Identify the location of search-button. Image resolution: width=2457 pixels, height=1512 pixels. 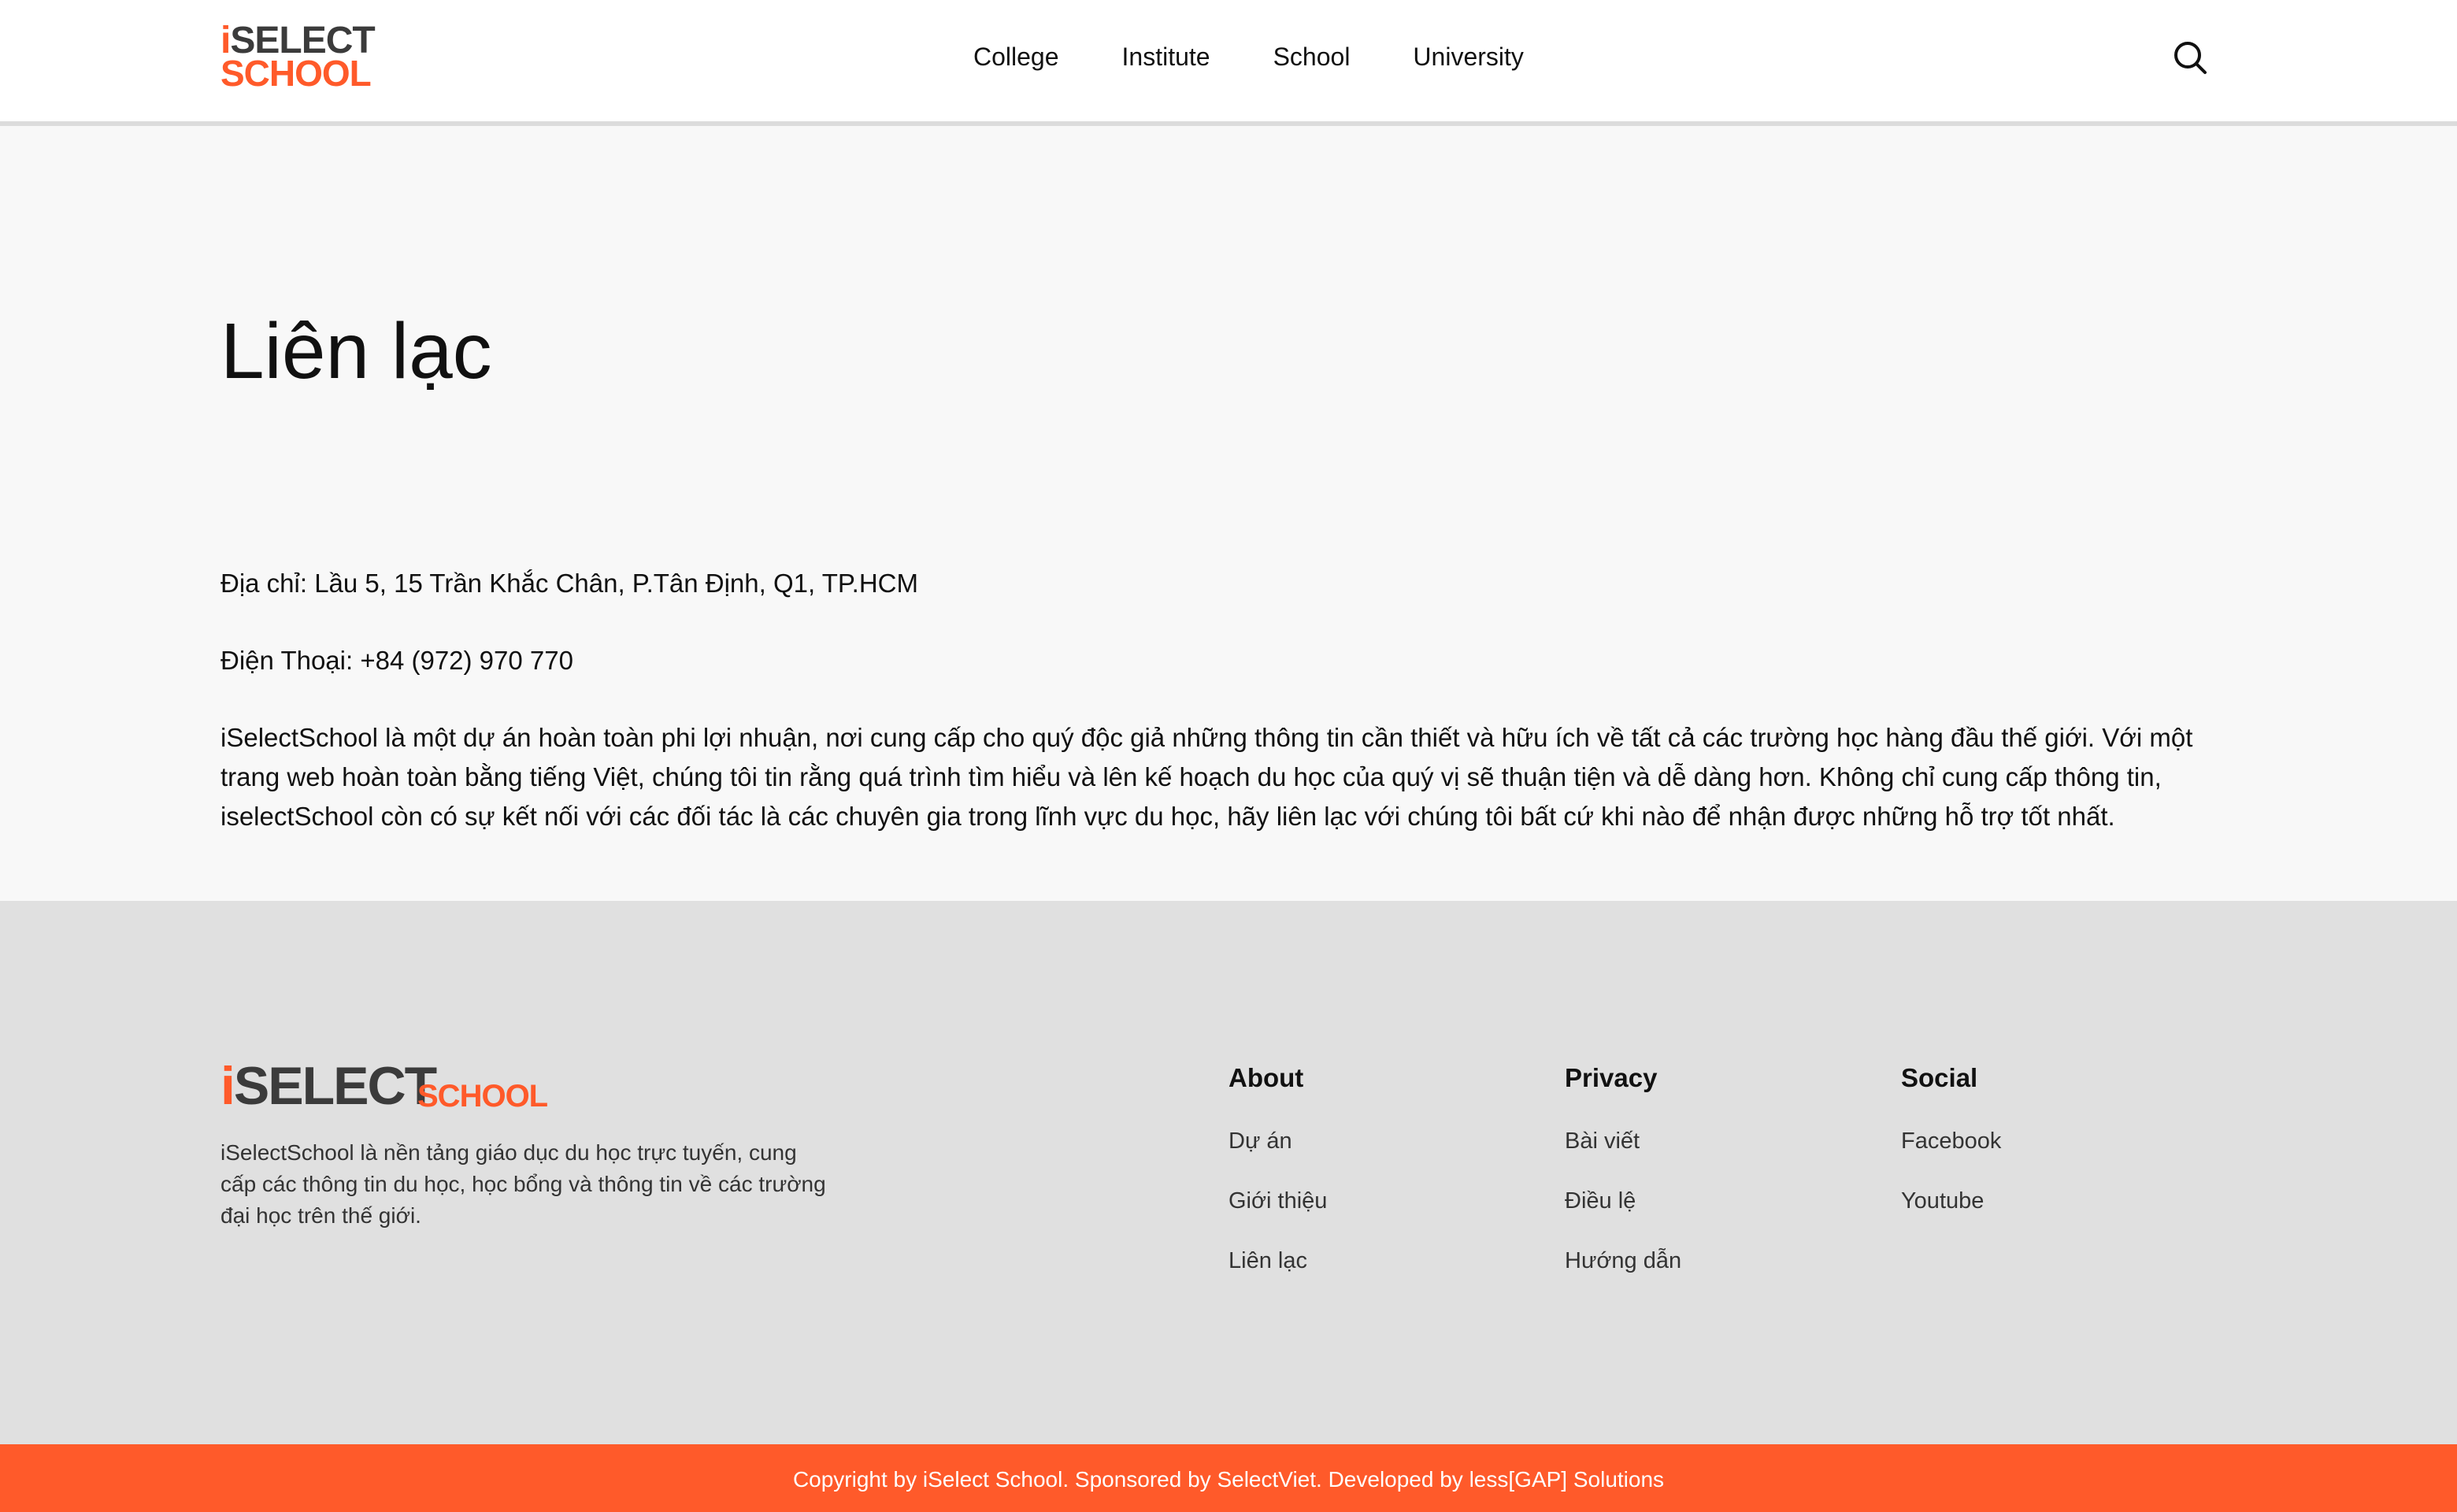
(2190, 57).